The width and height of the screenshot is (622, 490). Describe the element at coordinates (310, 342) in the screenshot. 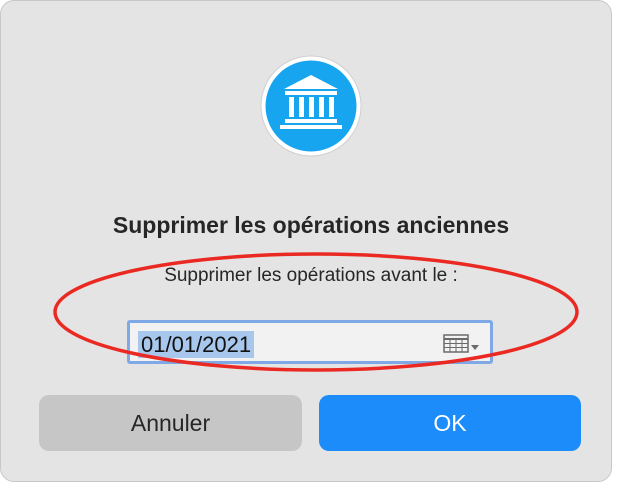

I see `date-field: 01/01/2021` at that location.